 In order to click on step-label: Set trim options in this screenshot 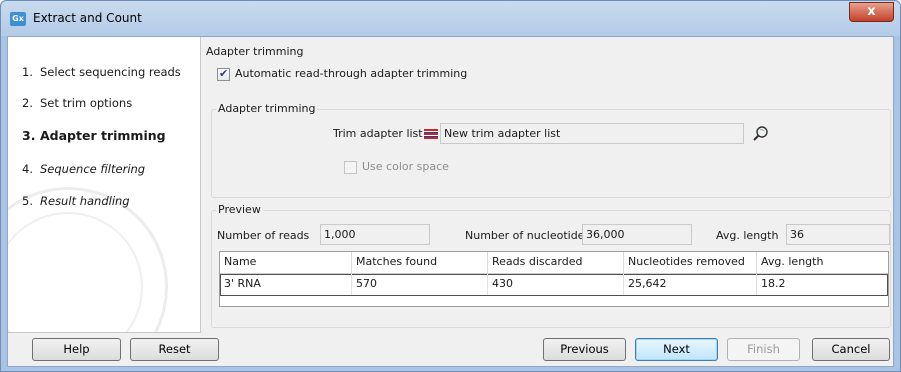, I will do `click(86, 103)`.